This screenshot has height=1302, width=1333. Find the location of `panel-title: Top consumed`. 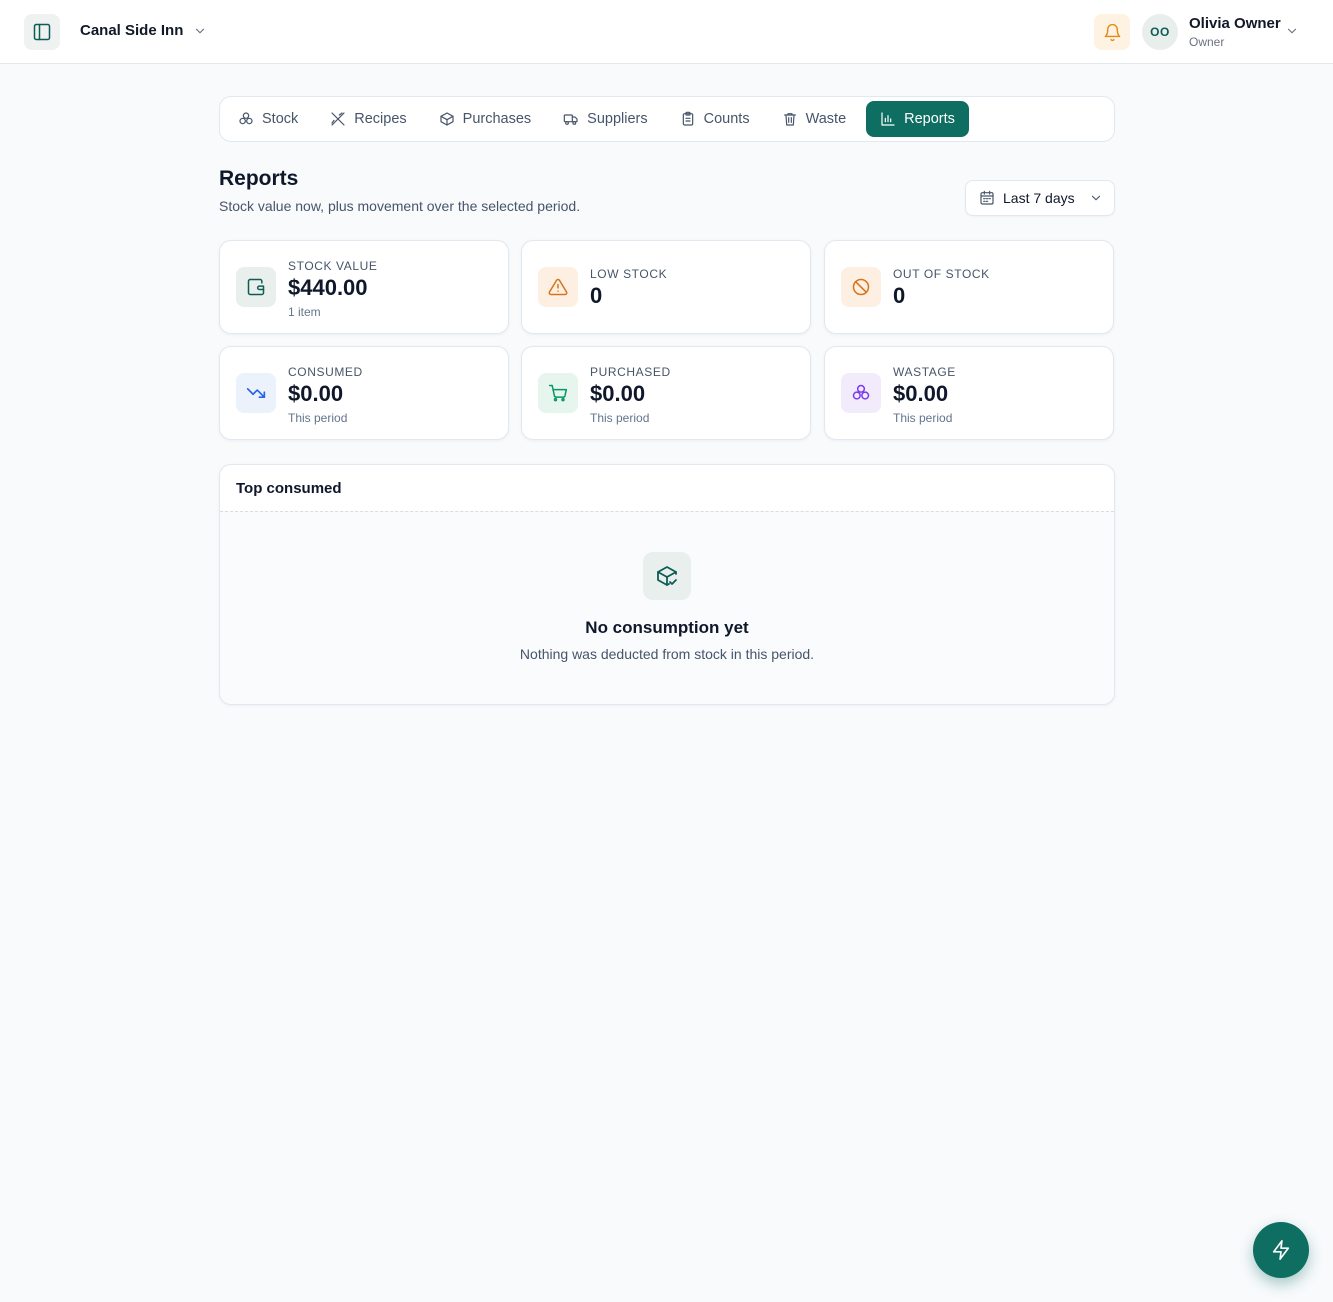

panel-title: Top consumed is located at coordinates (289, 488).